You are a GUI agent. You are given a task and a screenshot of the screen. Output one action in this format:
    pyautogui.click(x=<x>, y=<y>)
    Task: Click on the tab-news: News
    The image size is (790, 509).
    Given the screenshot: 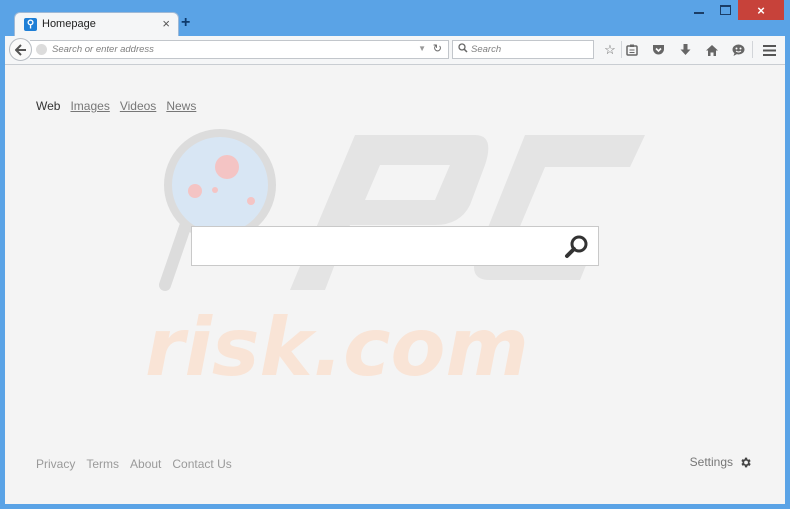 What is the action you would take?
    pyautogui.click(x=181, y=106)
    